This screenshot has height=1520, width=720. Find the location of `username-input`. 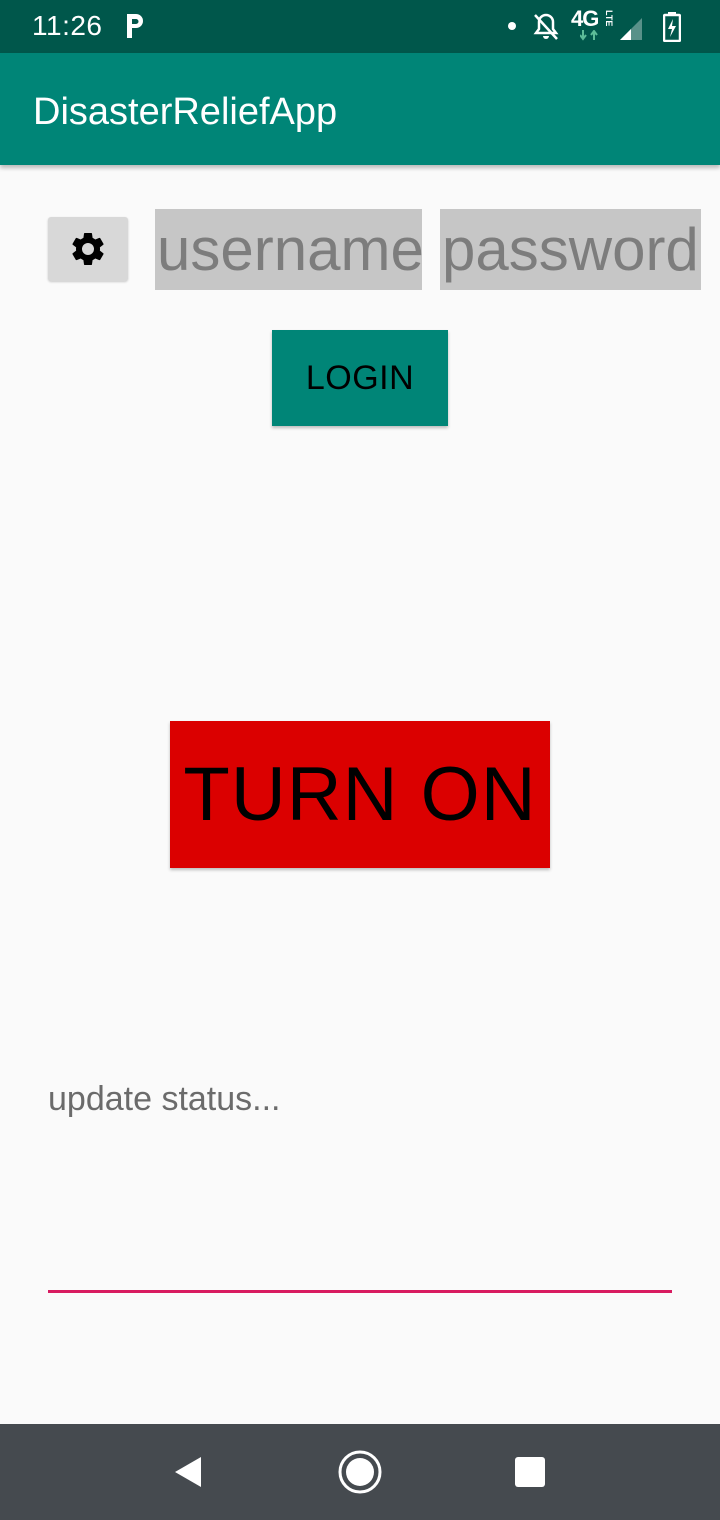

username-input is located at coordinates (289, 249).